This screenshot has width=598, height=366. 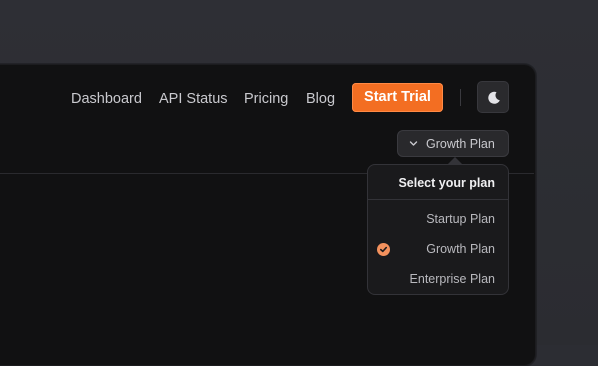 What do you see at coordinates (460, 249) in the screenshot?
I see `plan-option-label: Growth Plan` at bounding box center [460, 249].